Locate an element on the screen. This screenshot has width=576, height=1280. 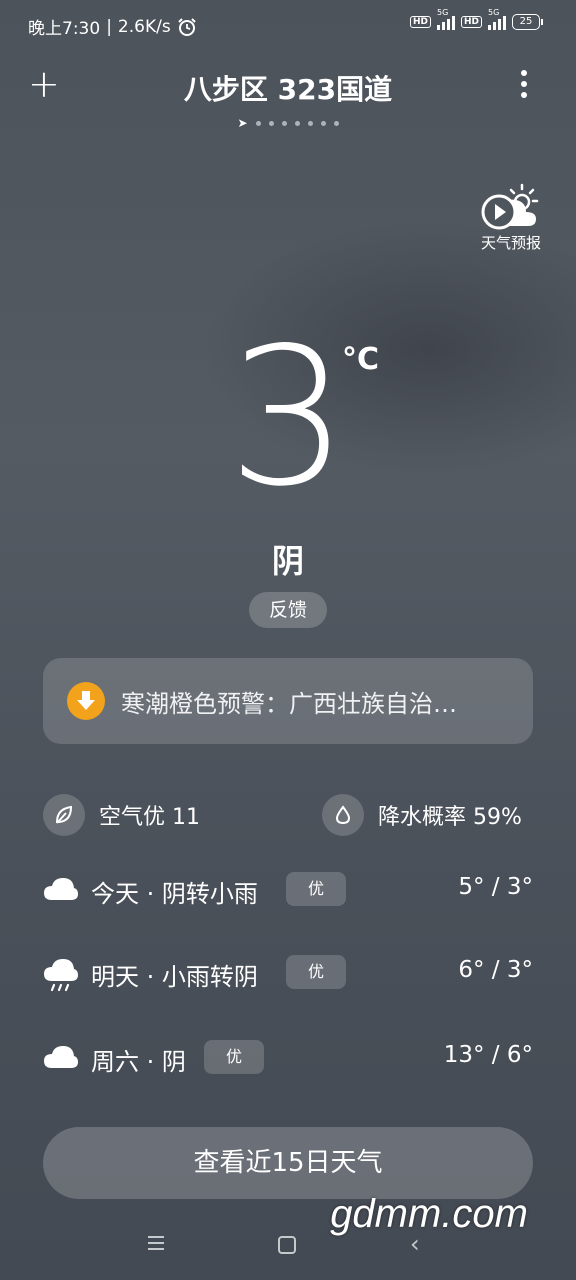
location-arrow-icon: ➤ is located at coordinates (242, 123).